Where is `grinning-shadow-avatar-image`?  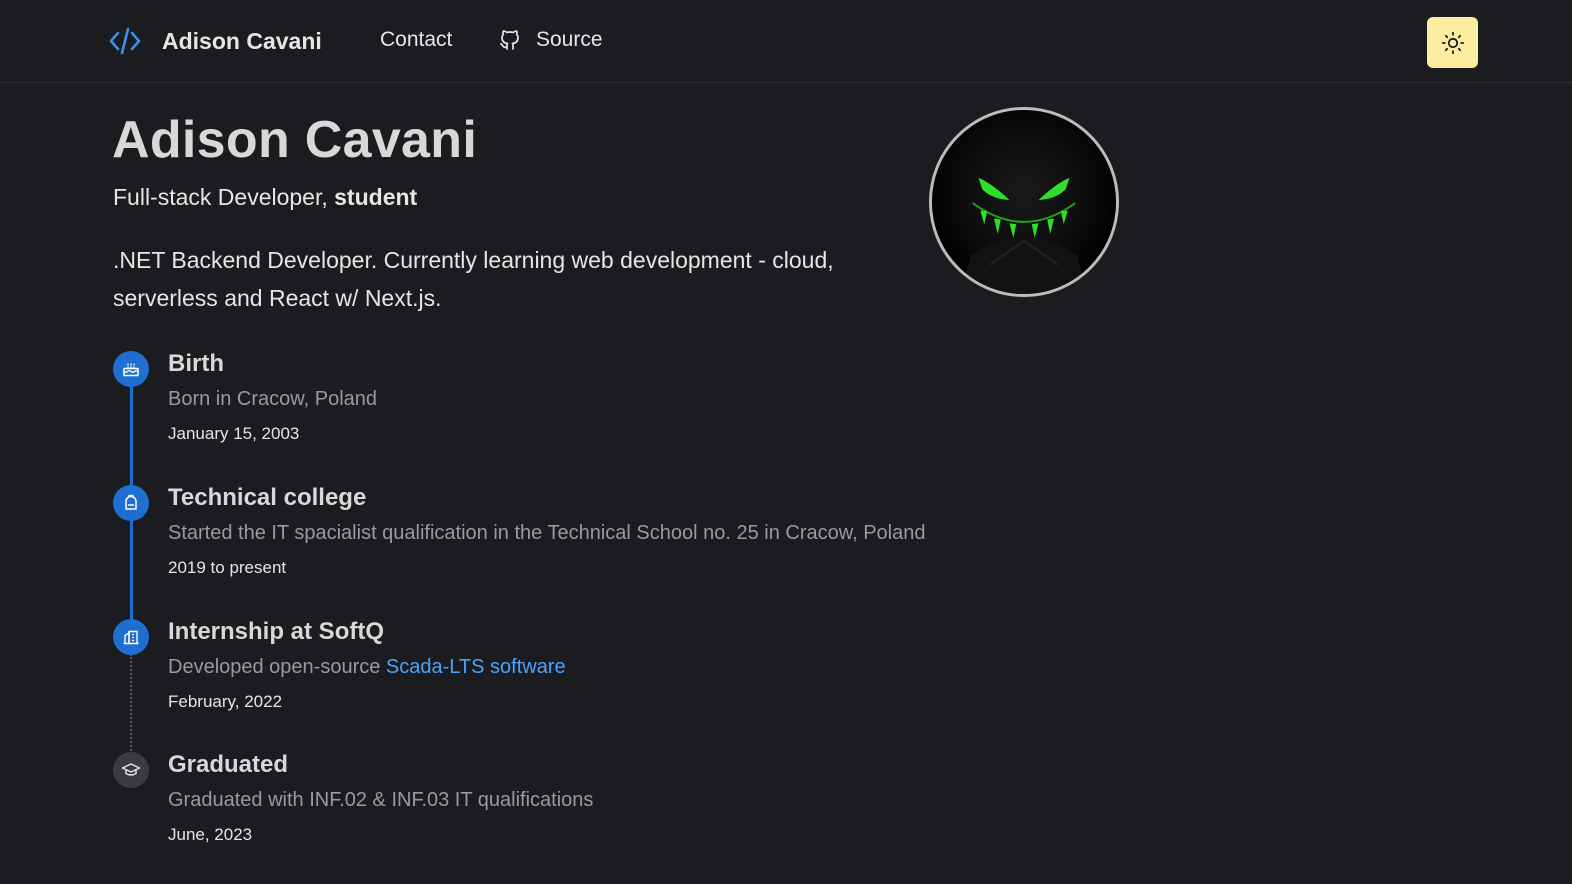
grinning-shadow-avatar-image is located at coordinates (1024, 202).